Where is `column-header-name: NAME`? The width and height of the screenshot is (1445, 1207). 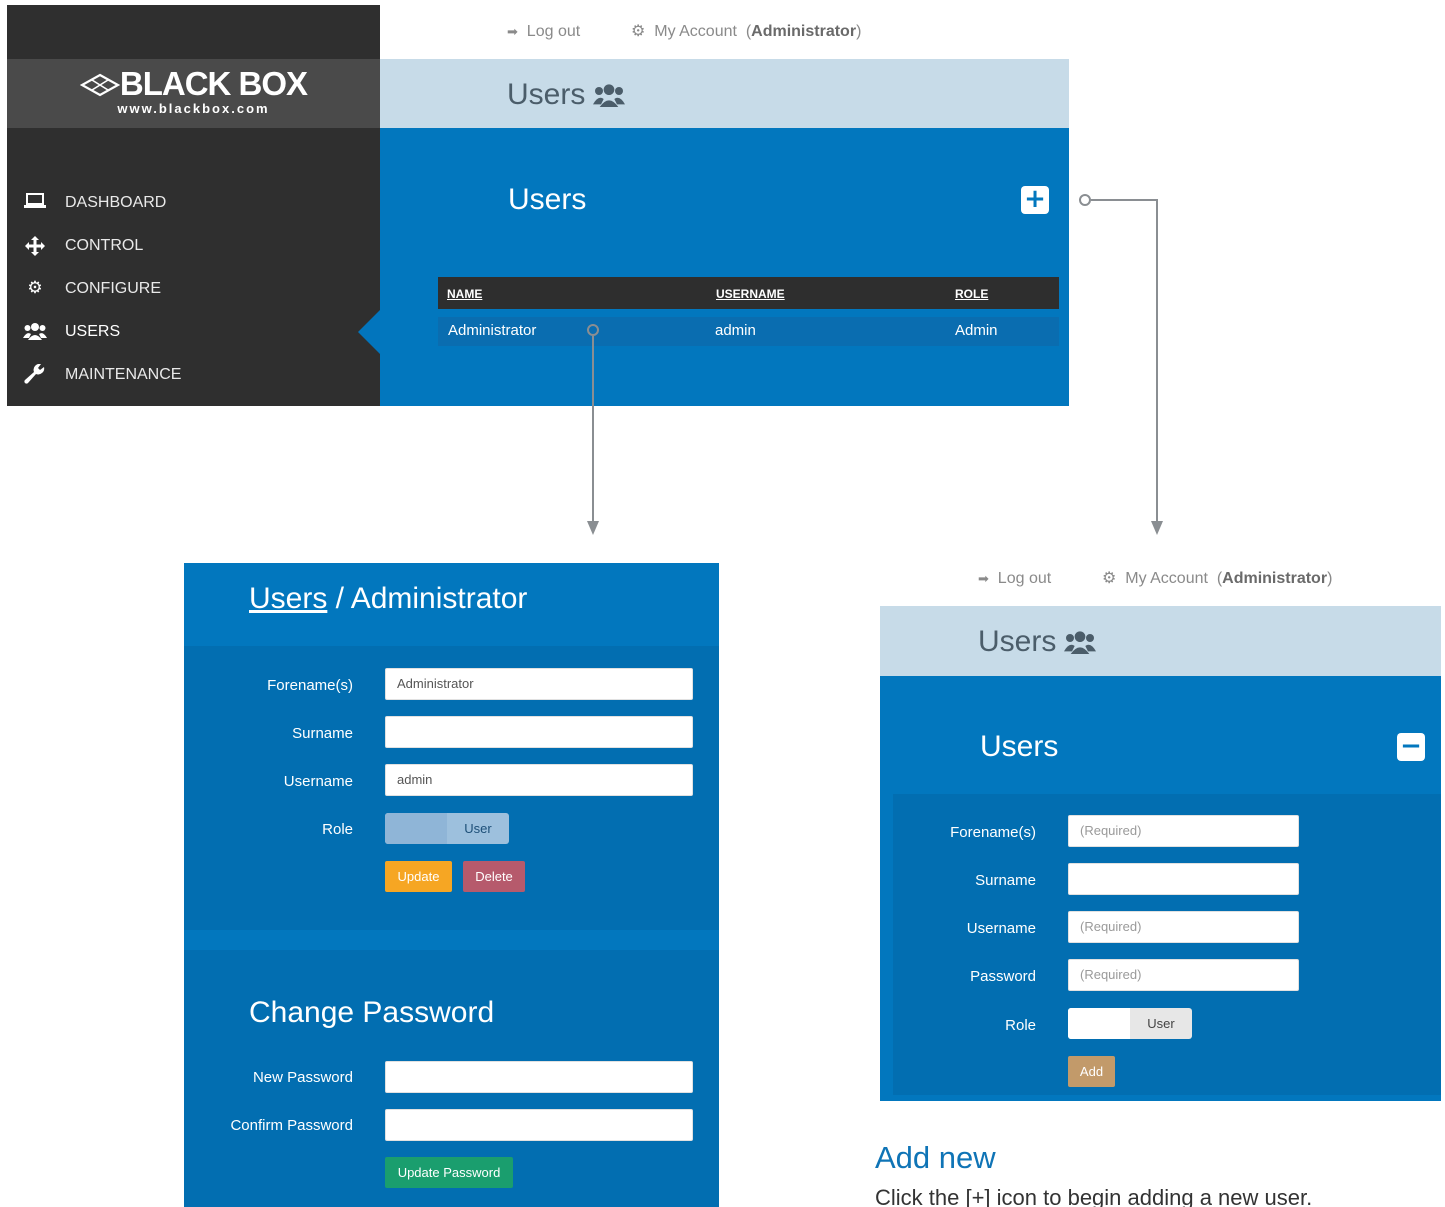
column-header-name: NAME is located at coordinates (464, 294).